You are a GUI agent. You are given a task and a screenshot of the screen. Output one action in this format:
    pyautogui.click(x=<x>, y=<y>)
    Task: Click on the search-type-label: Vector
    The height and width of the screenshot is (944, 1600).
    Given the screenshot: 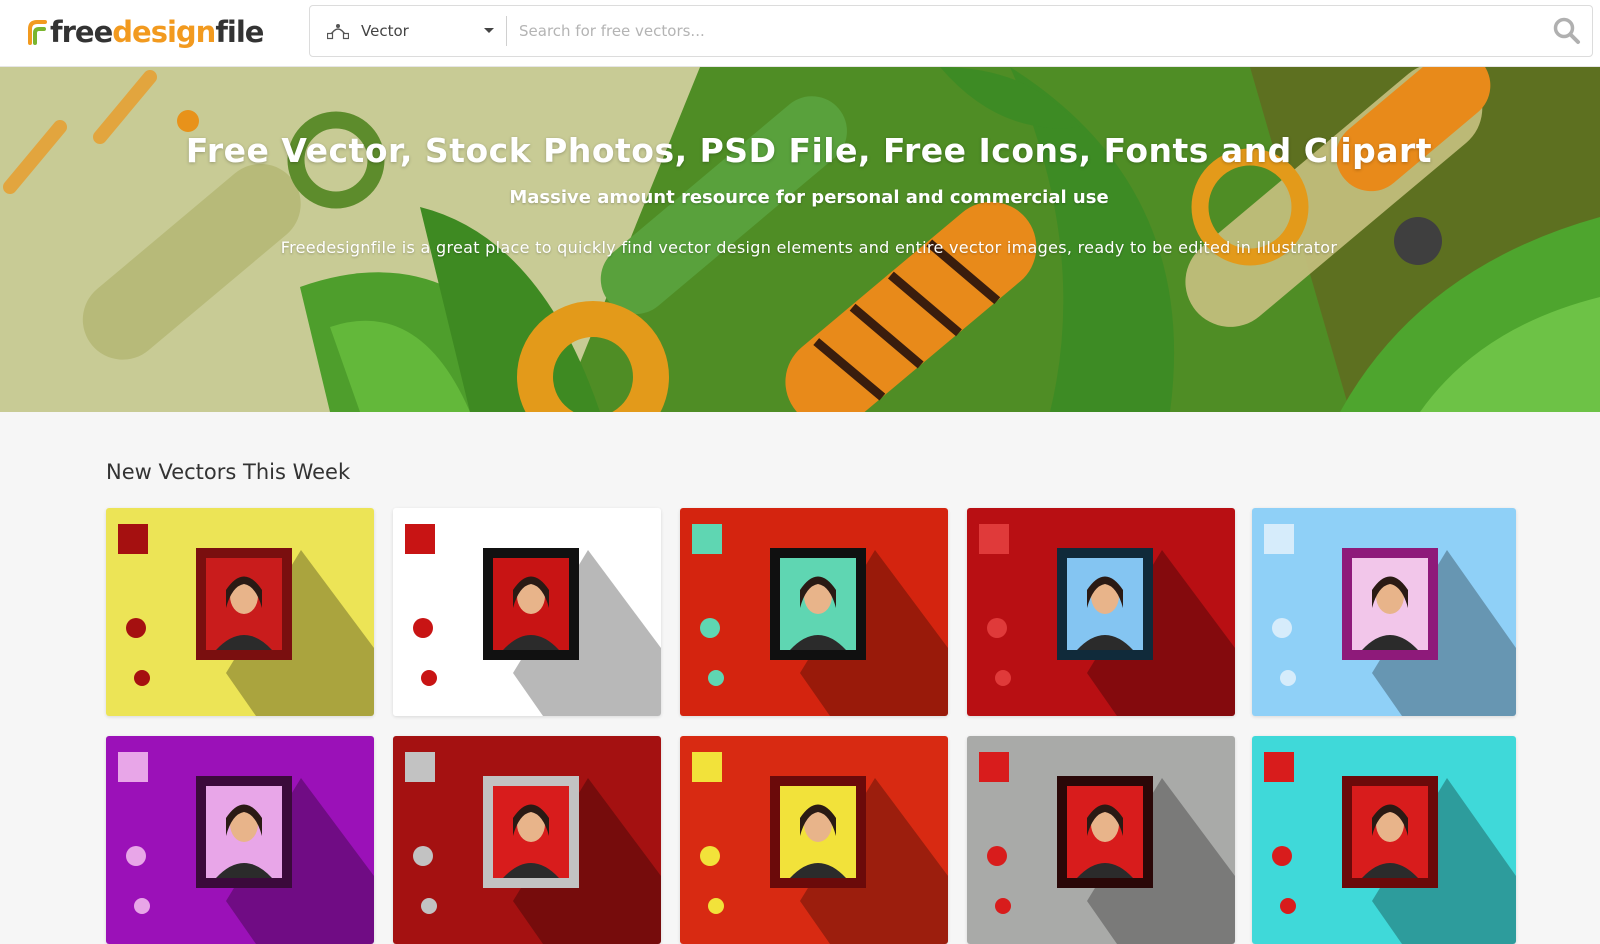 What is the action you would take?
    pyautogui.click(x=385, y=31)
    